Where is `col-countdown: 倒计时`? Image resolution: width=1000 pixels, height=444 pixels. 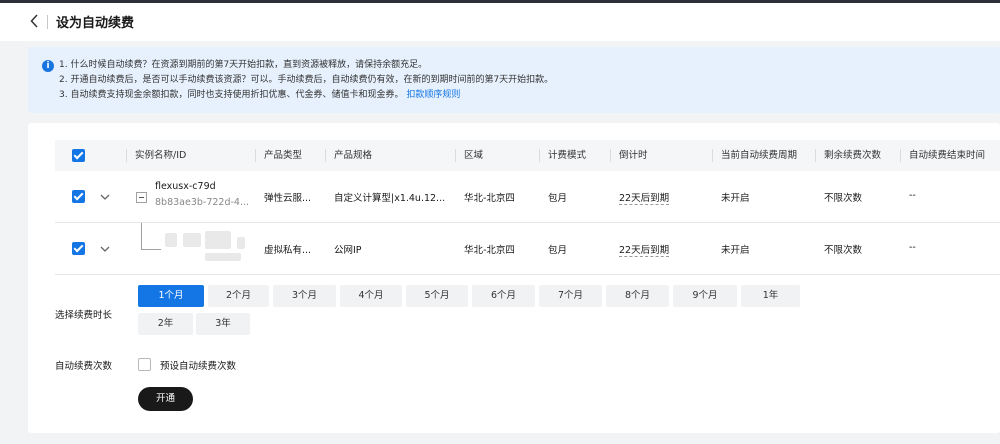
col-countdown: 倒计时 is located at coordinates (633, 155).